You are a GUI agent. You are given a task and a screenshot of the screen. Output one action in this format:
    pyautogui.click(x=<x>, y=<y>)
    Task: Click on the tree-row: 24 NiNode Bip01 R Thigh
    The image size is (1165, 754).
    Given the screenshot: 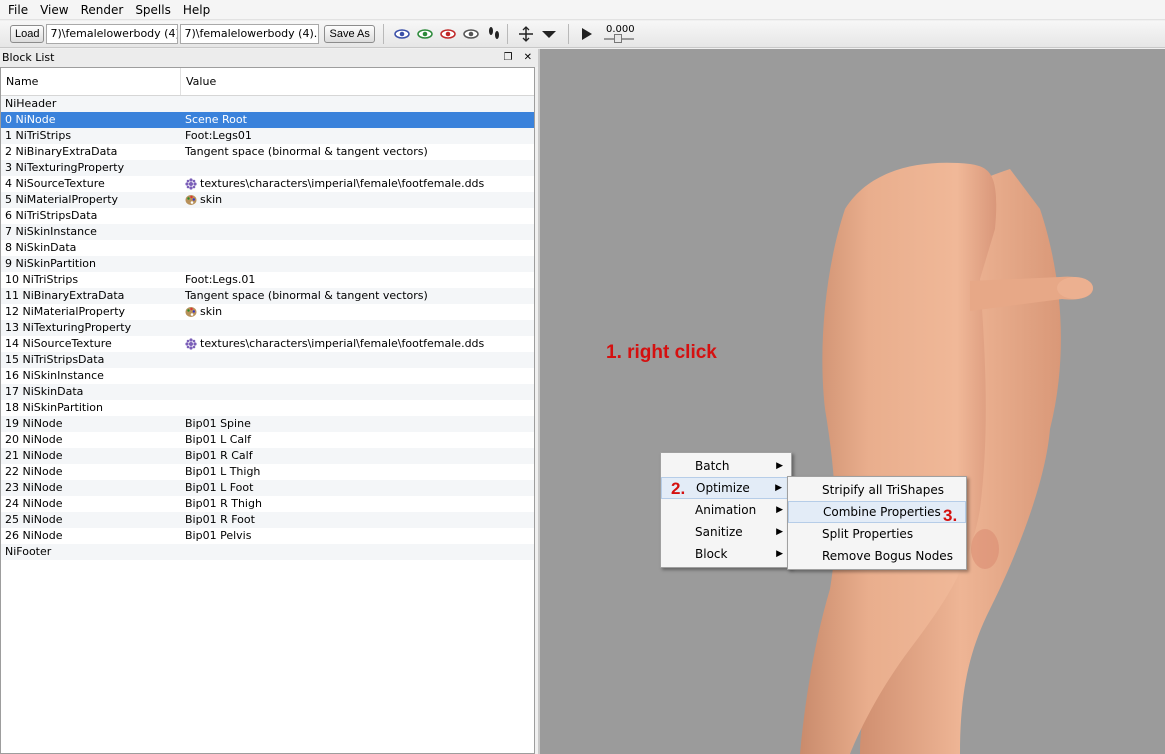 What is the action you would take?
    pyautogui.click(x=267, y=504)
    